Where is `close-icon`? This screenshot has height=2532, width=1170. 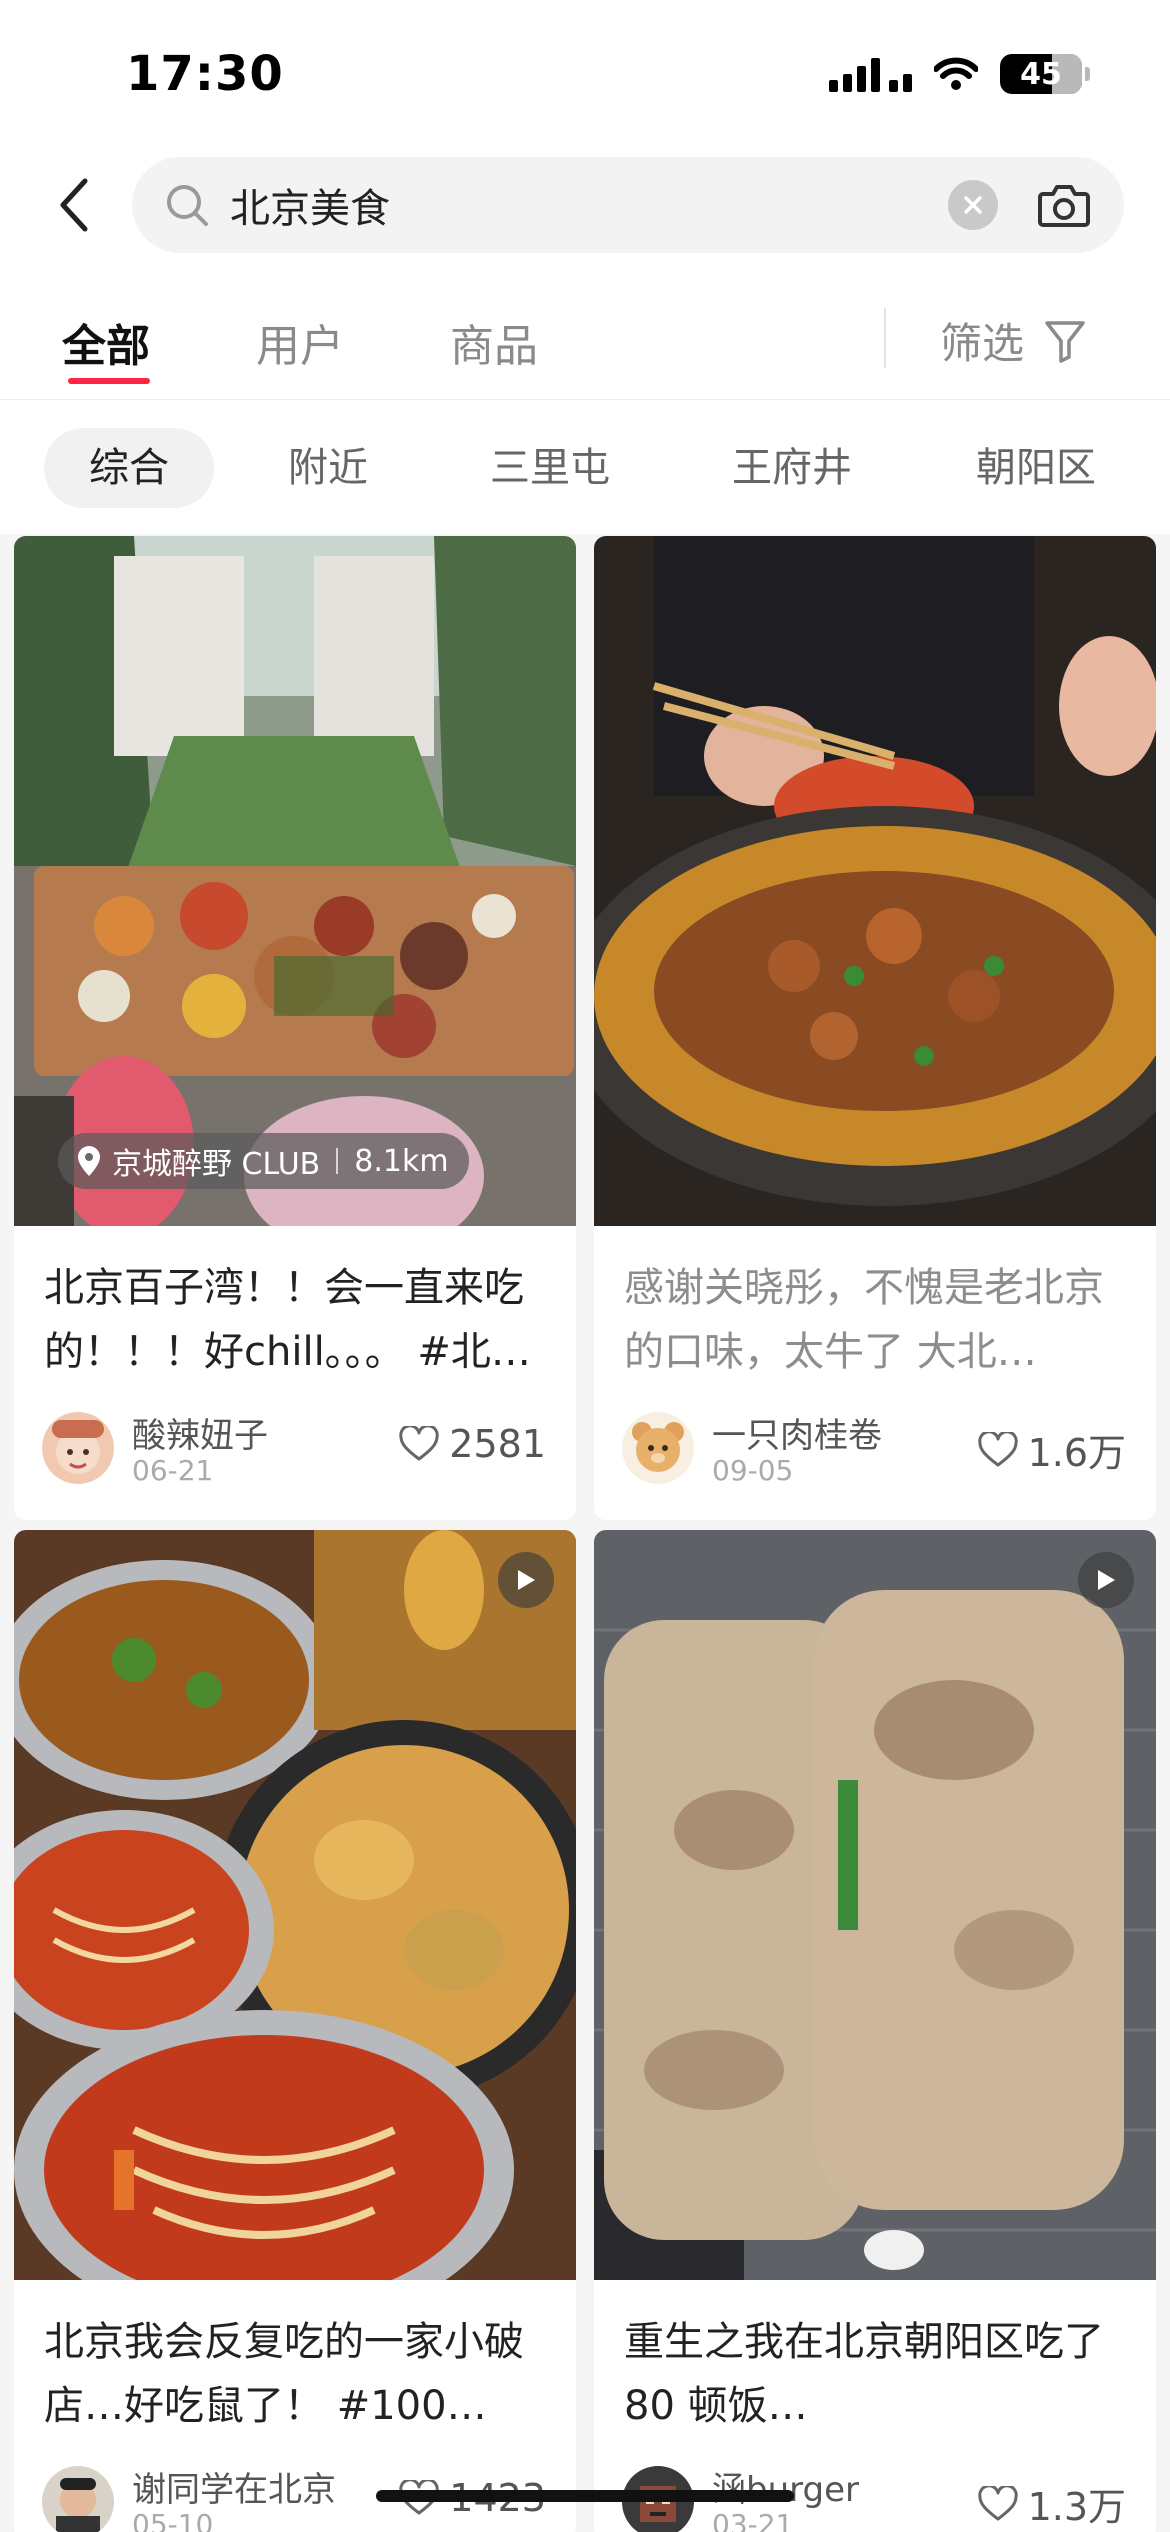 close-icon is located at coordinates (973, 205).